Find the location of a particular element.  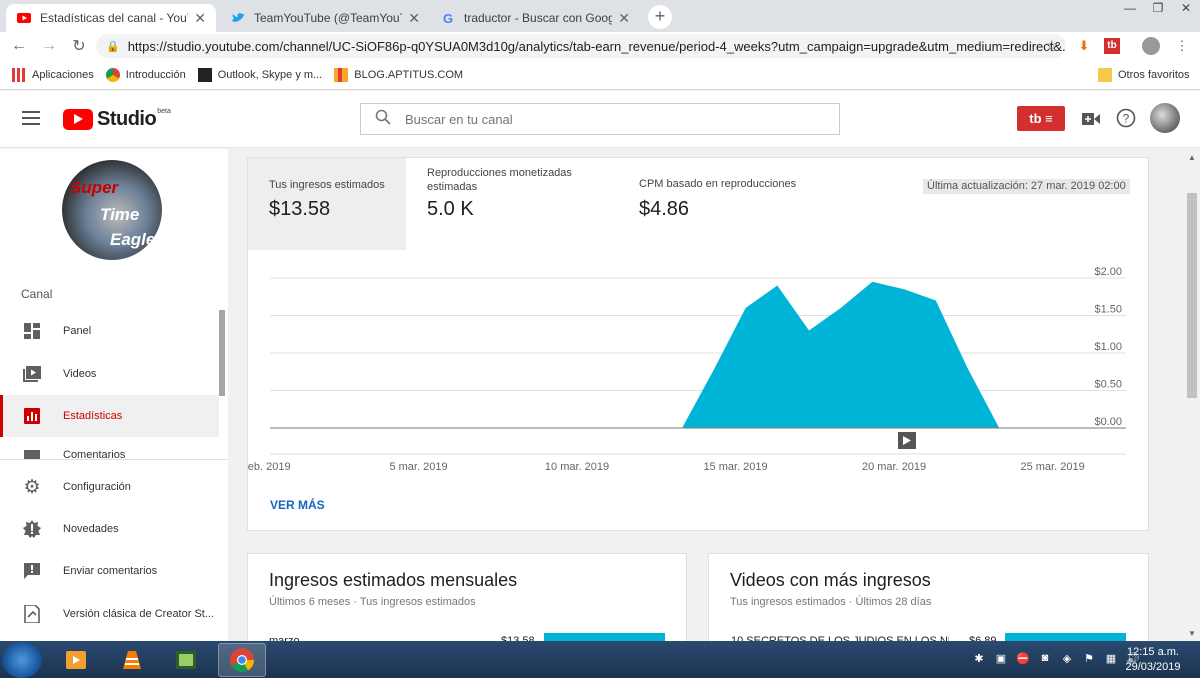

chrome-taskbar-icon is located at coordinates (242, 660).